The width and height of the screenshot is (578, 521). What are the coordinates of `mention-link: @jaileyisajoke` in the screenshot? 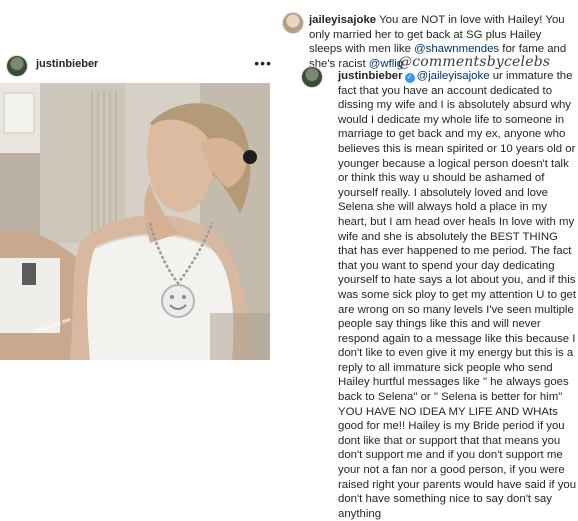 It's located at (453, 76).